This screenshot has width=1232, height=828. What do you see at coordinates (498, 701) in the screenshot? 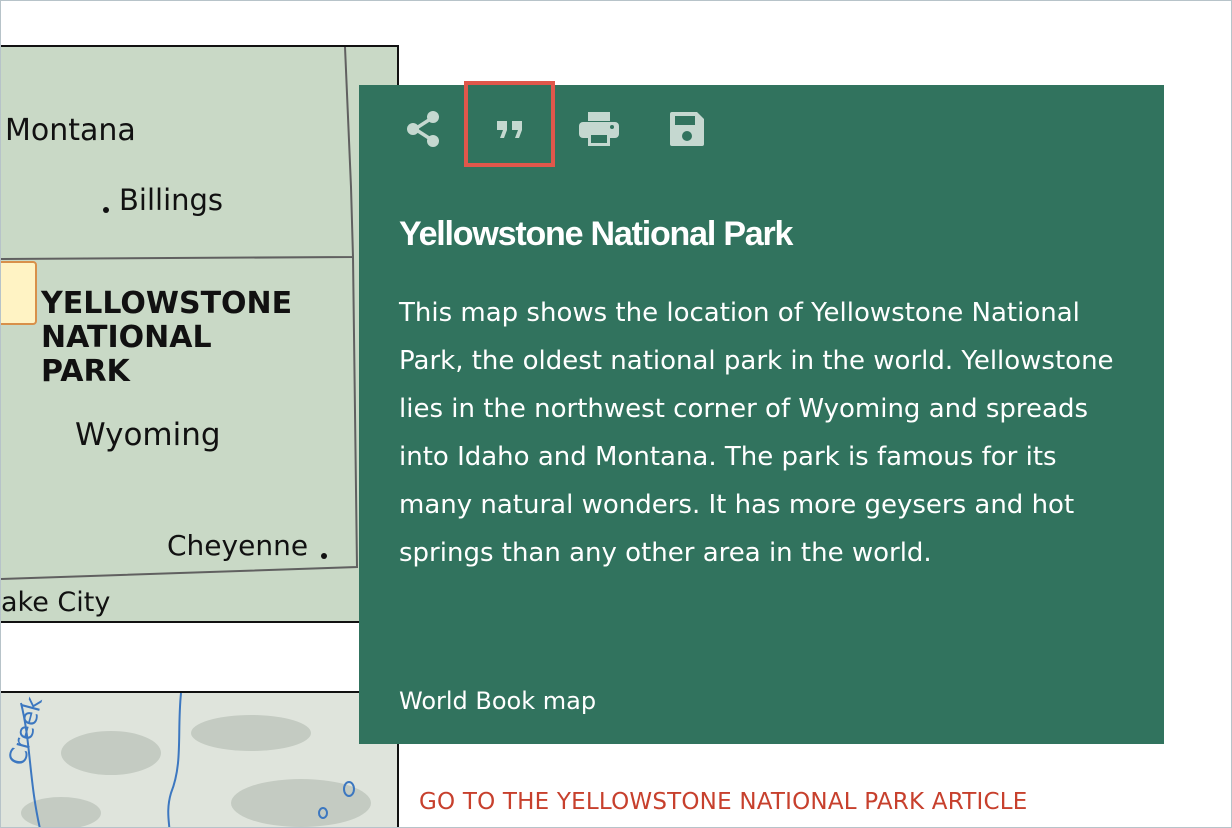
I see `popover-credit: World Book map` at bounding box center [498, 701].